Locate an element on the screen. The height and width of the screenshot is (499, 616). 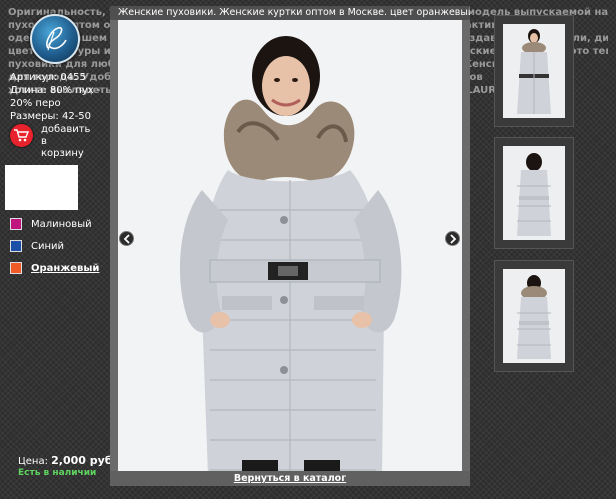
length-info: Длина: 80% пух - is located at coordinates (55, 90).